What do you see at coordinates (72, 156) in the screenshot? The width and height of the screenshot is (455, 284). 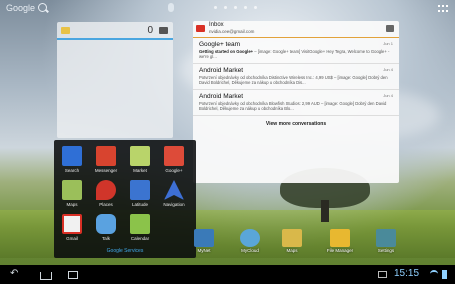 I see `search-app-icon` at bounding box center [72, 156].